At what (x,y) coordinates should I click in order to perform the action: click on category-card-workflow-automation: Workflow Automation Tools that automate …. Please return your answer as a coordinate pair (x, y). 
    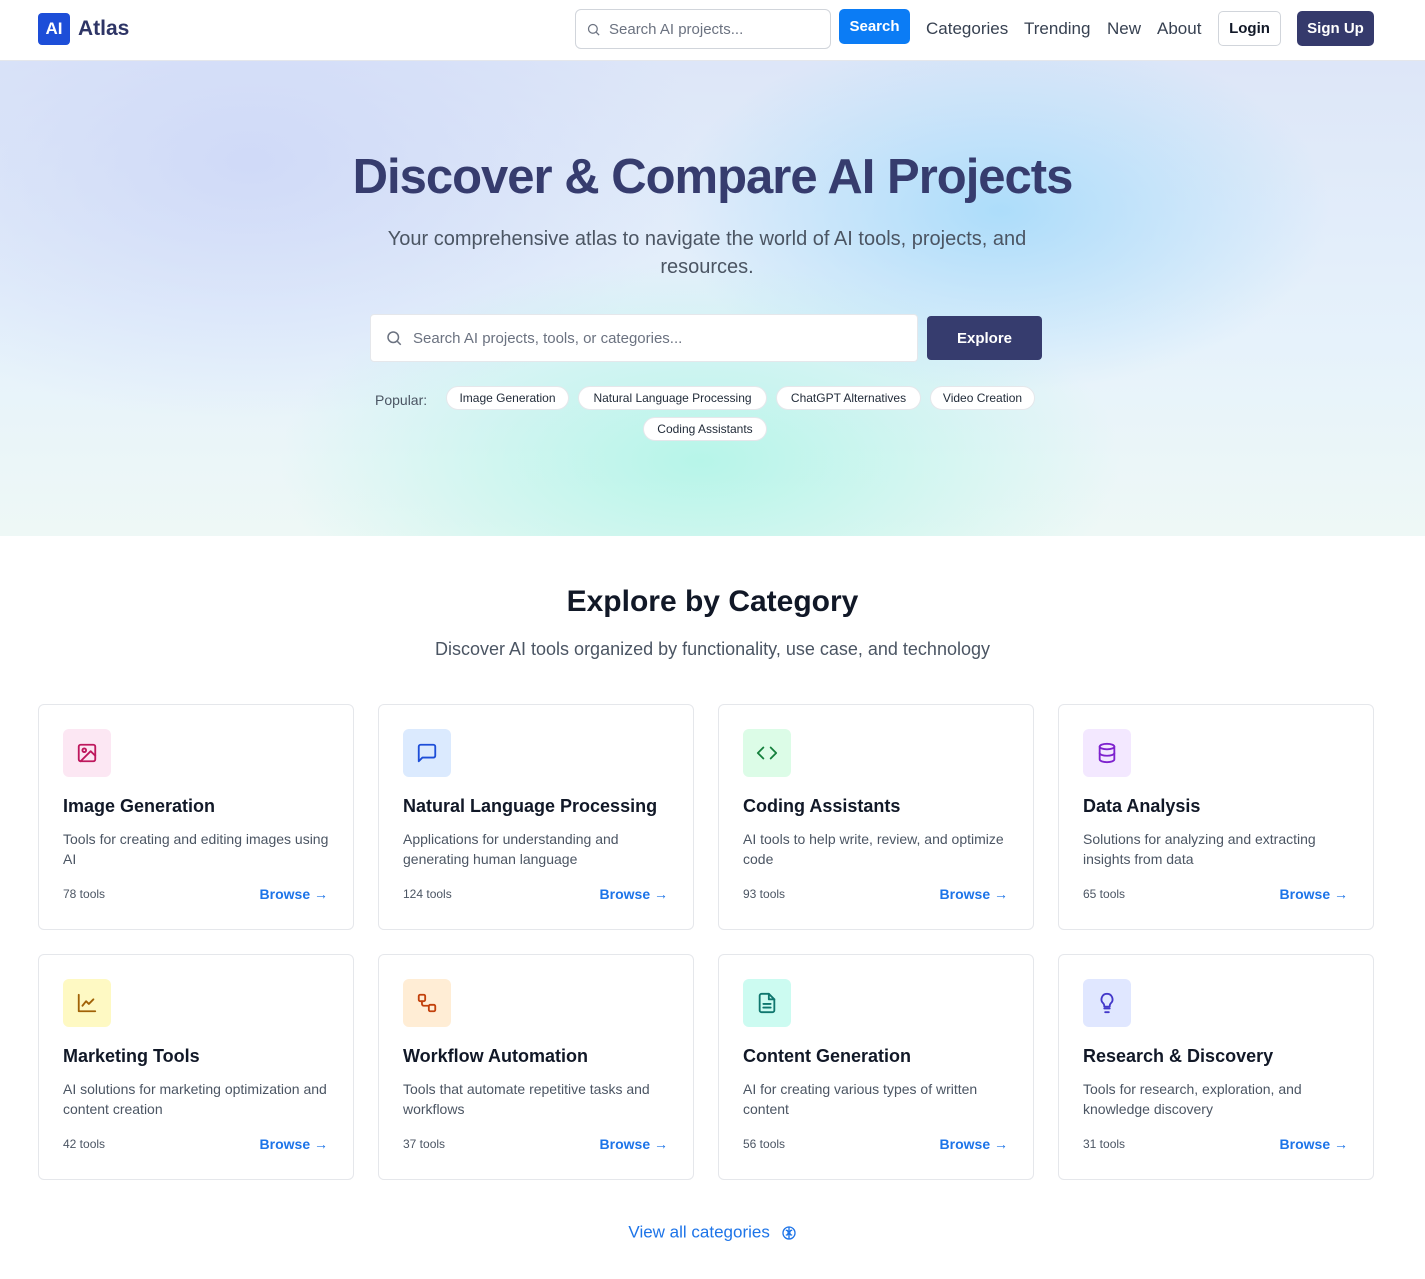
    Looking at the image, I should click on (536, 1067).